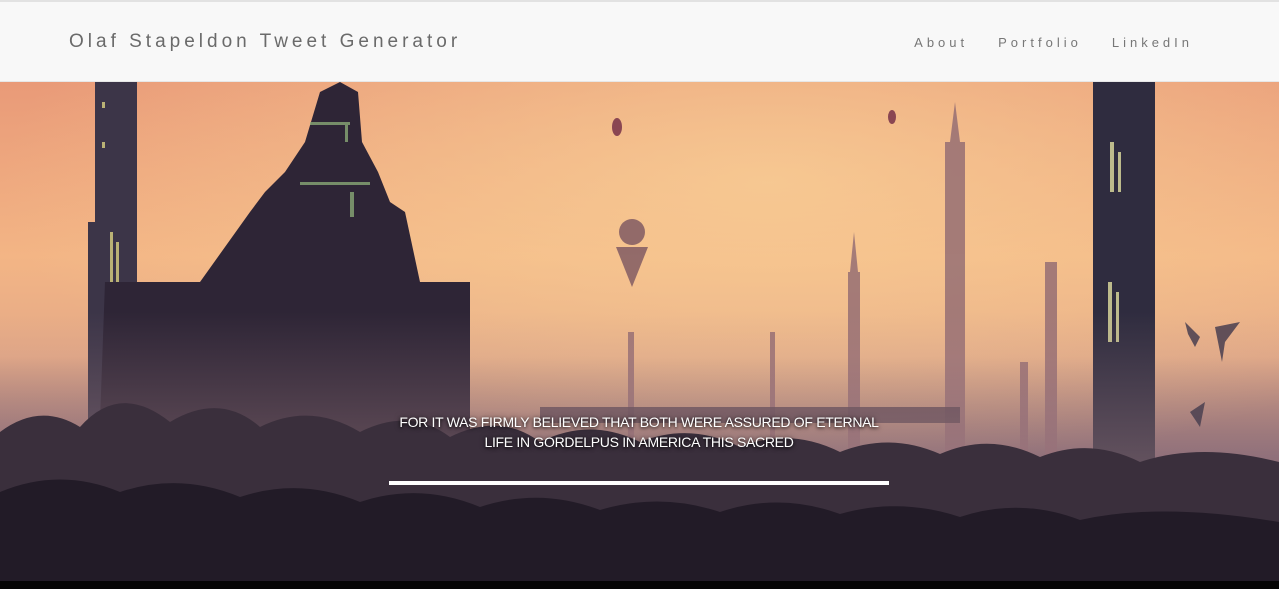 The height and width of the screenshot is (589, 1279). What do you see at coordinates (1152, 42) in the screenshot?
I see `nav-linkedin-link: LinkedIn` at bounding box center [1152, 42].